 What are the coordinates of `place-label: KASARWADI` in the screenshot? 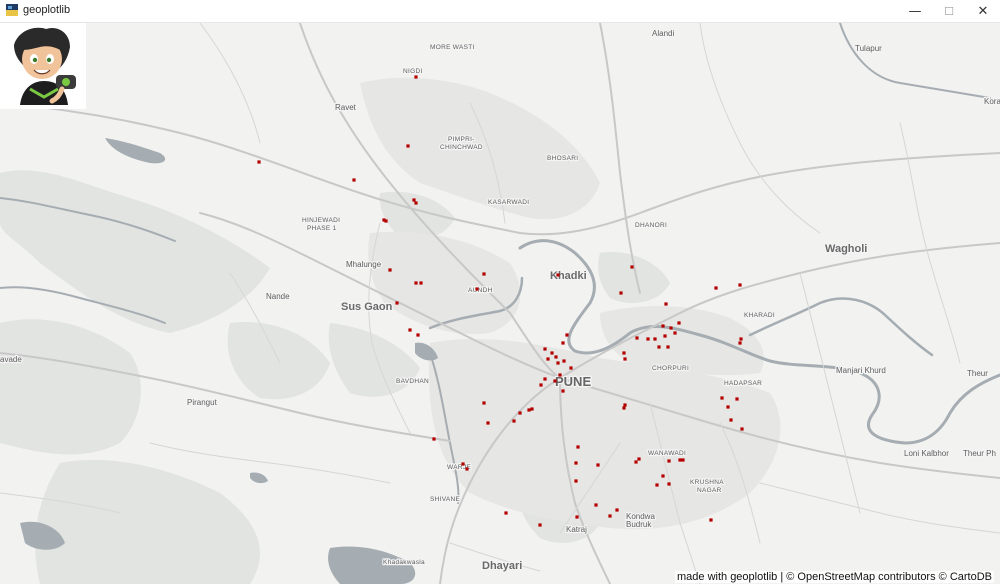 It's located at (508, 202).